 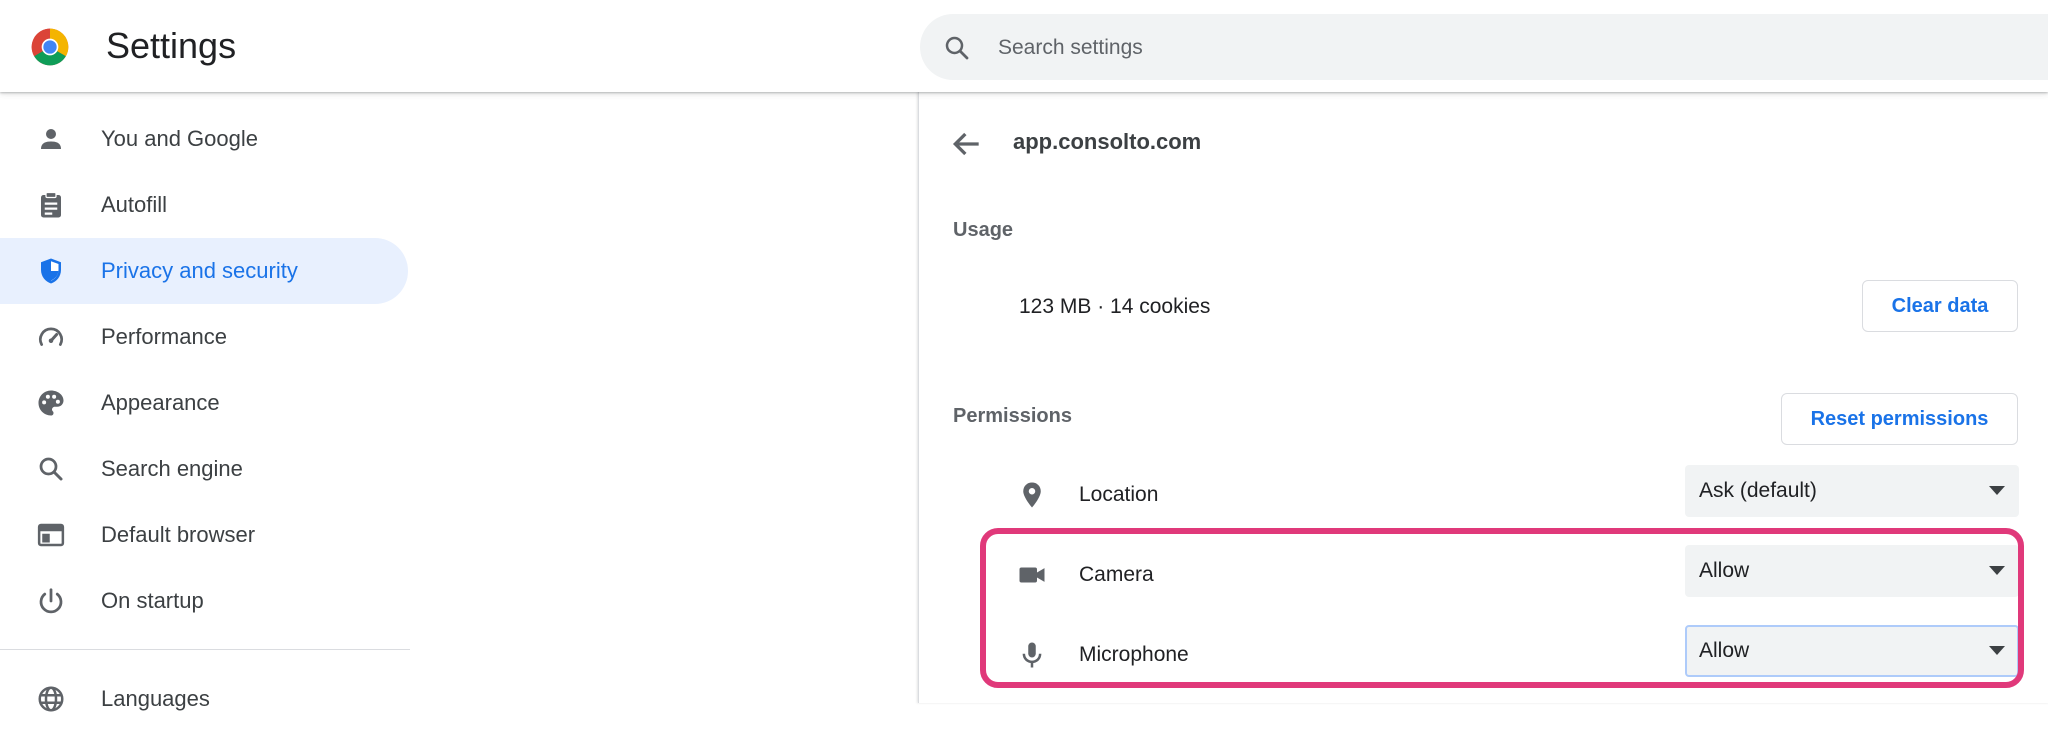 What do you see at coordinates (1483, 575) in the screenshot?
I see `permission-row-camera: Camera Allow` at bounding box center [1483, 575].